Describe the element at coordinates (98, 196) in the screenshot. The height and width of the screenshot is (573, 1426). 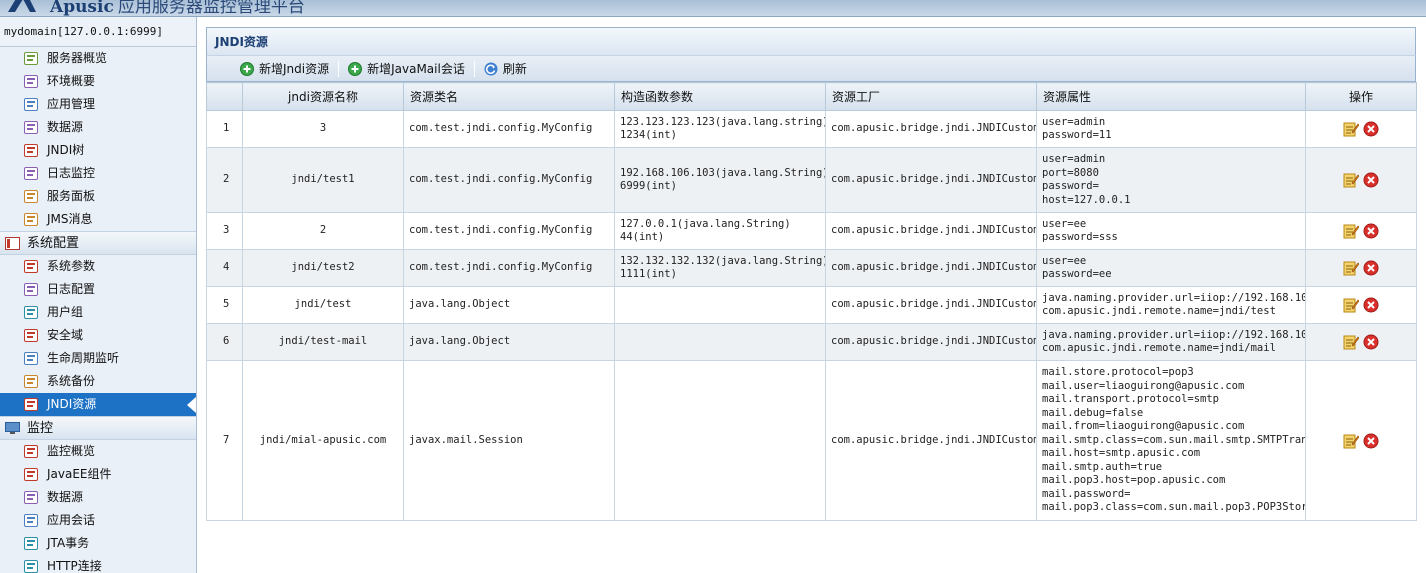
I see `sidebar-item-service-panel: 服务面板` at that location.